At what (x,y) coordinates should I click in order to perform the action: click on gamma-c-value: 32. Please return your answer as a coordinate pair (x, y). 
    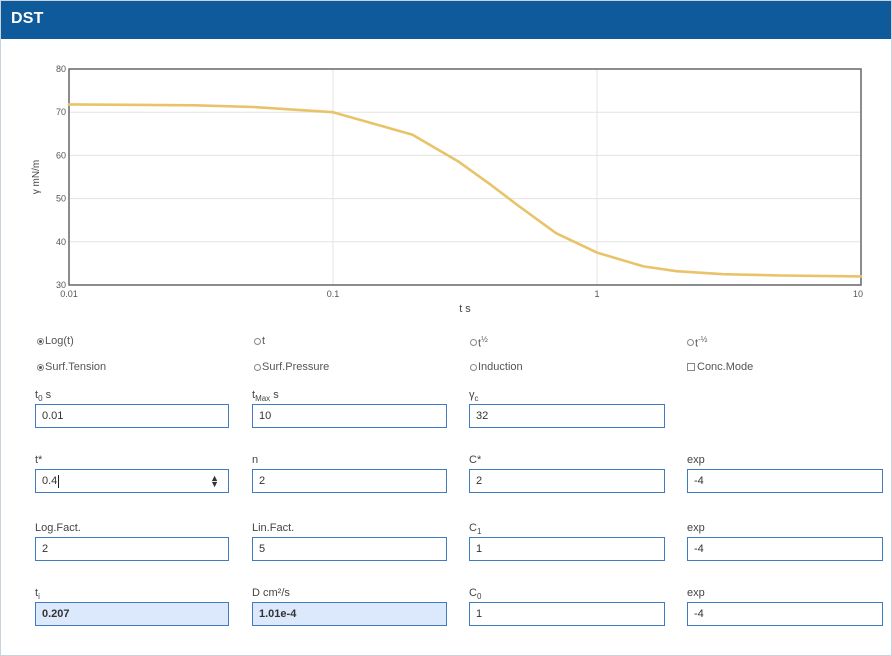
    Looking at the image, I should click on (482, 416).